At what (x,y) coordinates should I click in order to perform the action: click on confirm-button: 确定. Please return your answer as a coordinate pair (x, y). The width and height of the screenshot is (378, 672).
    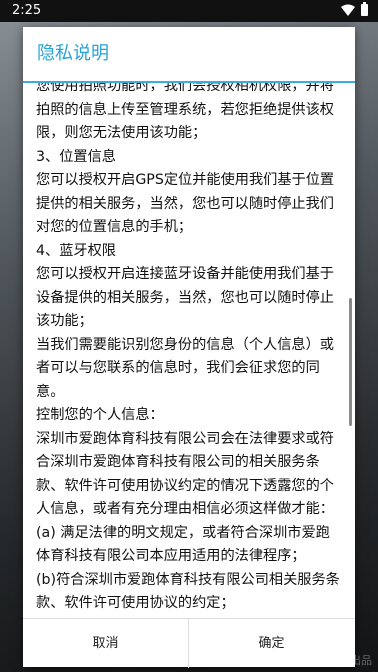
    Looking at the image, I should click on (271, 643).